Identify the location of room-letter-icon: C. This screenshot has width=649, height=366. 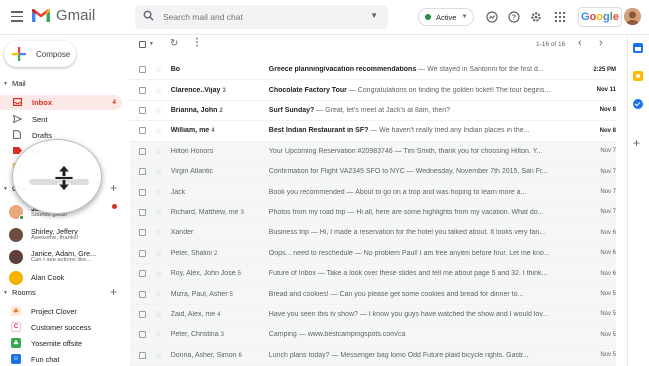
(16, 327).